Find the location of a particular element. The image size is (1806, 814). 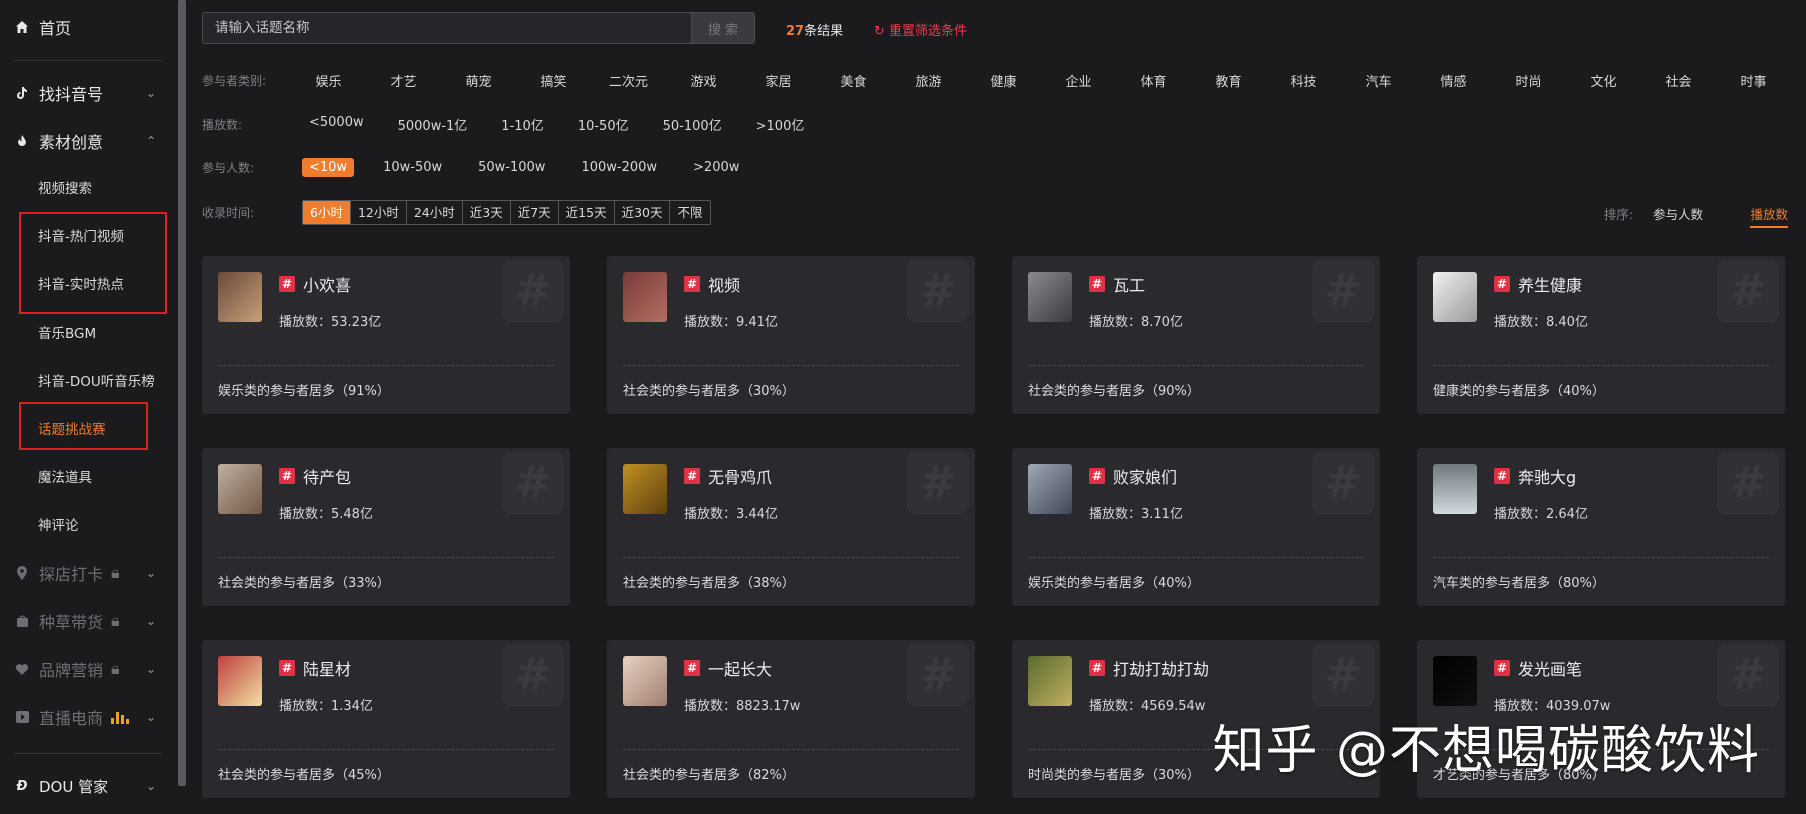

nav-material: 素材创意 ⌃ is located at coordinates (96, 141).